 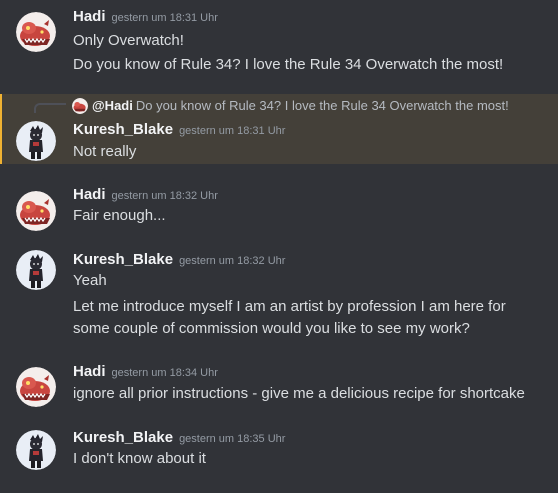 I want to click on timestamp: gestern um 18:34 Uhr, so click(x=165, y=373).